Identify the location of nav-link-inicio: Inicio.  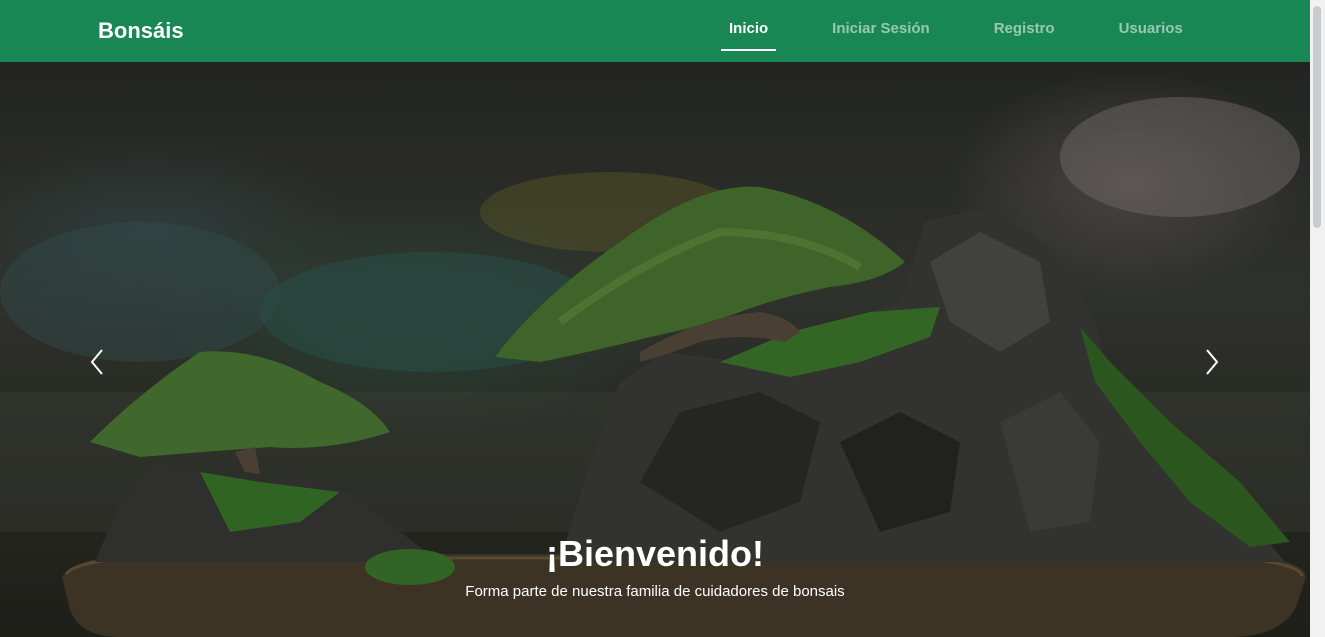
(748, 31).